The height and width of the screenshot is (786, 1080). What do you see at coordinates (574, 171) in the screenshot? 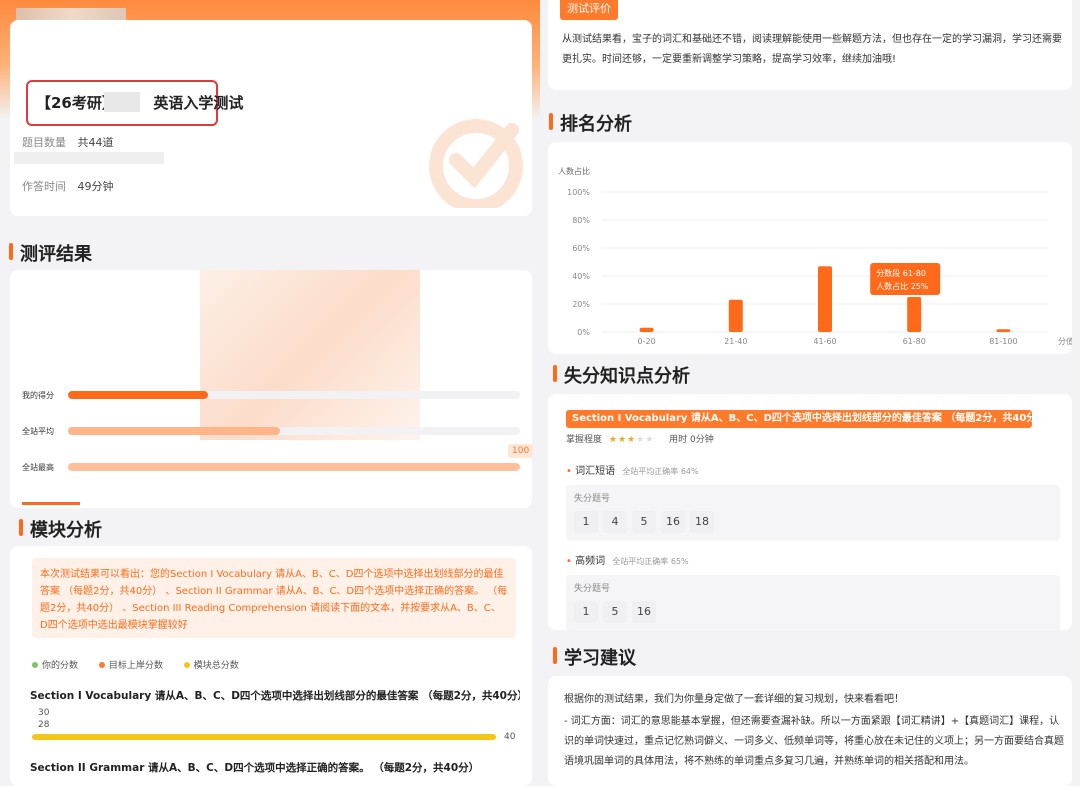
I see `y-axis-title: 人数占比` at bounding box center [574, 171].